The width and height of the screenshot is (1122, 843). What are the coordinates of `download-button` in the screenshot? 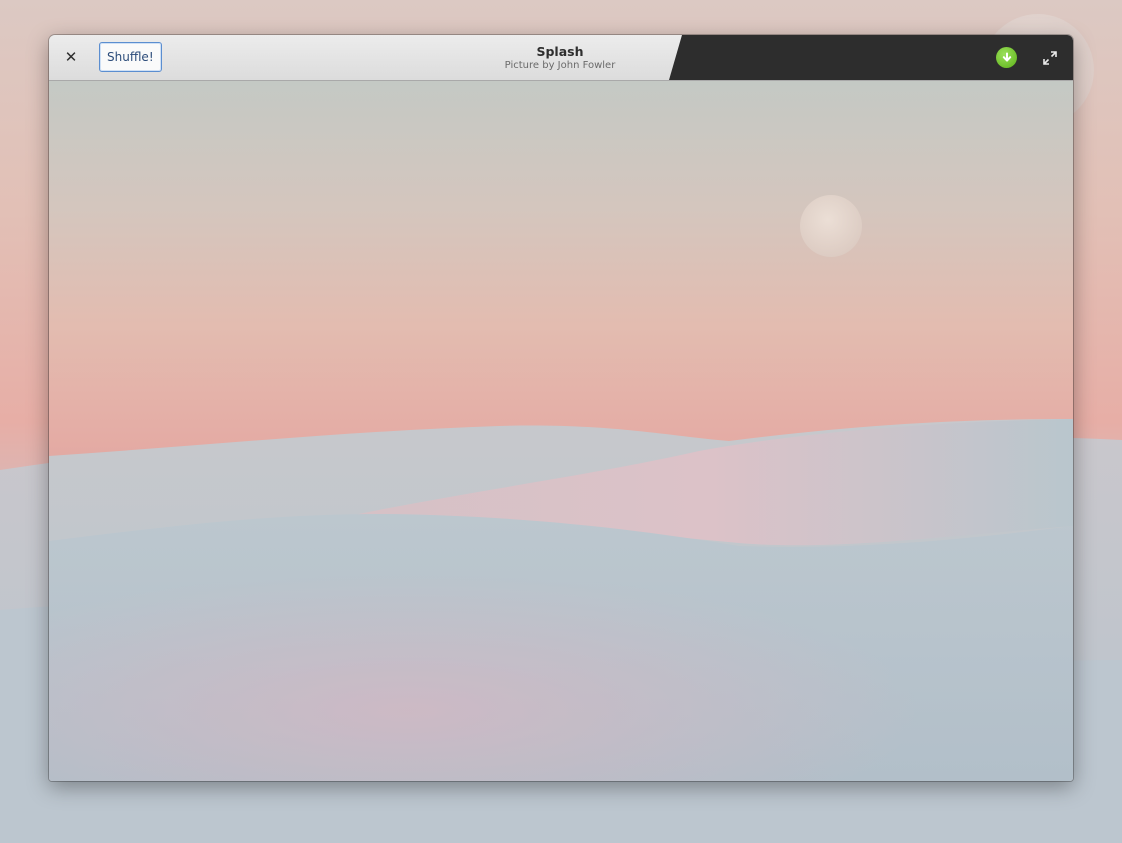 It's located at (1006, 57).